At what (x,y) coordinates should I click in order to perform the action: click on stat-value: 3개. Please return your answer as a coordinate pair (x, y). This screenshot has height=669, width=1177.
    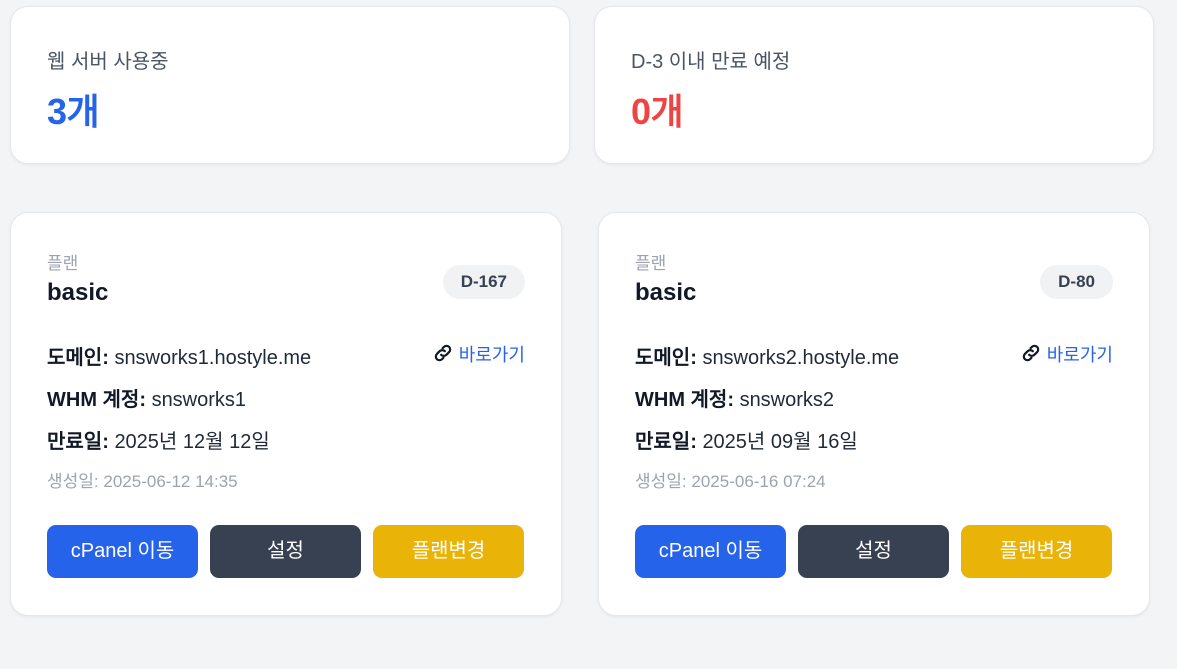
    Looking at the image, I should click on (73, 111).